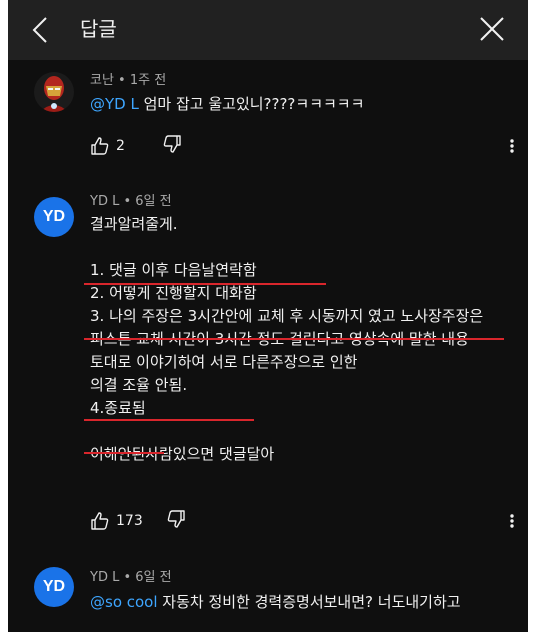 Image resolution: width=551 pixels, height=632 pixels. Describe the element at coordinates (182, 454) in the screenshot. I see `comment-line: 이해안된사람있으면 댓글달아` at that location.